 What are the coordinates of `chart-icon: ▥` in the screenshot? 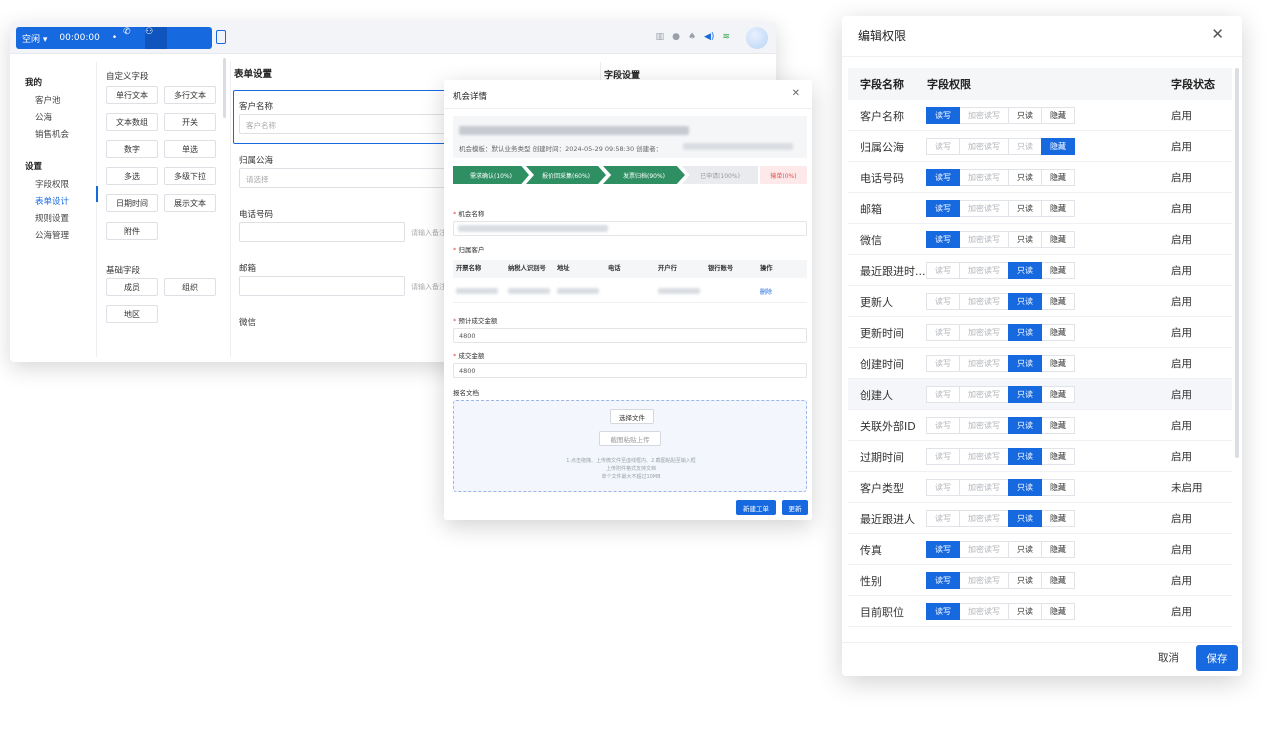 It's located at (660, 37).